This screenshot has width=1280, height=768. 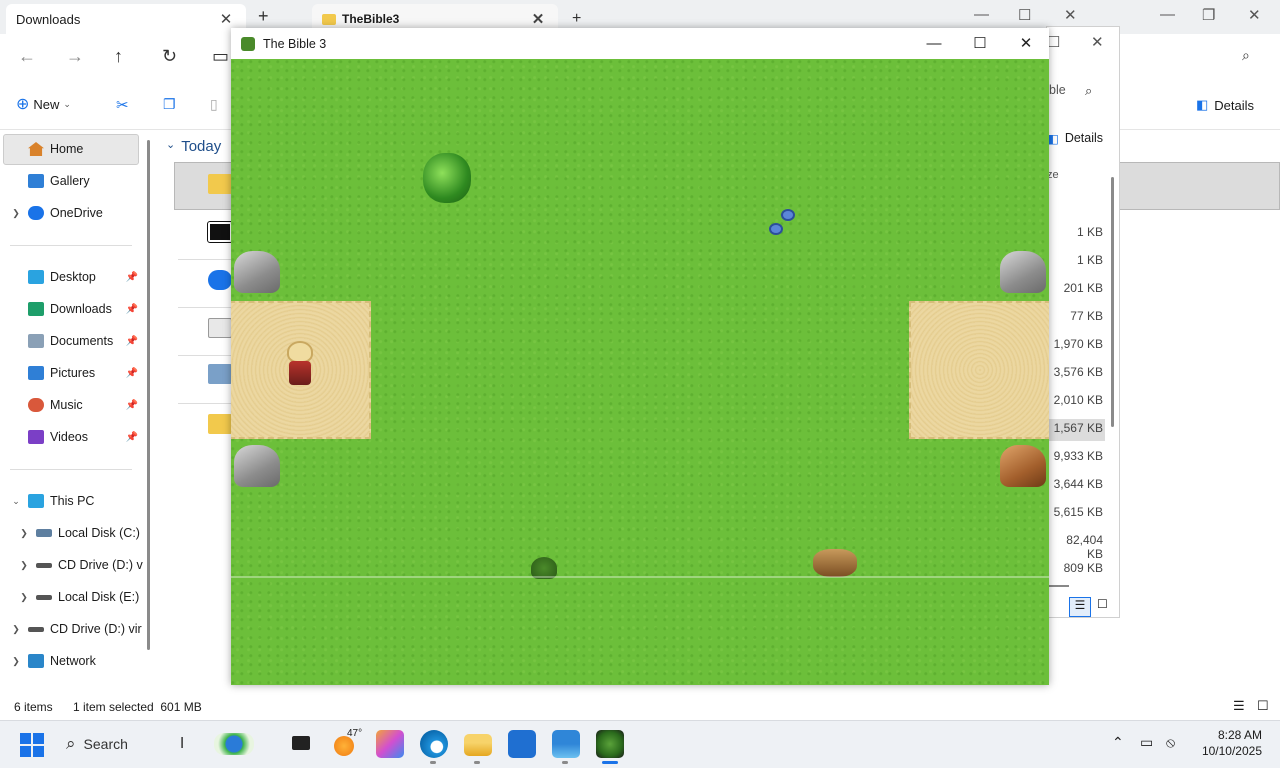 What do you see at coordinates (16, 501) in the screenshot?
I see `chevron-down-icon: ⌄` at bounding box center [16, 501].